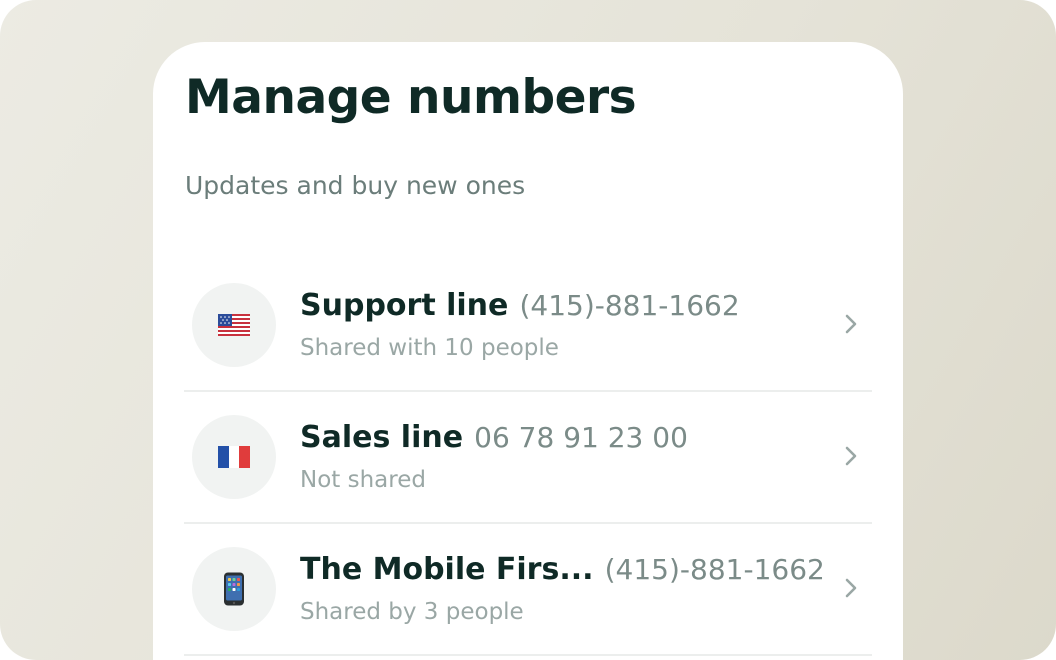 The image size is (1056, 660). What do you see at coordinates (429, 348) in the screenshot?
I see `sharing-status: Shared with 10 people` at bounding box center [429, 348].